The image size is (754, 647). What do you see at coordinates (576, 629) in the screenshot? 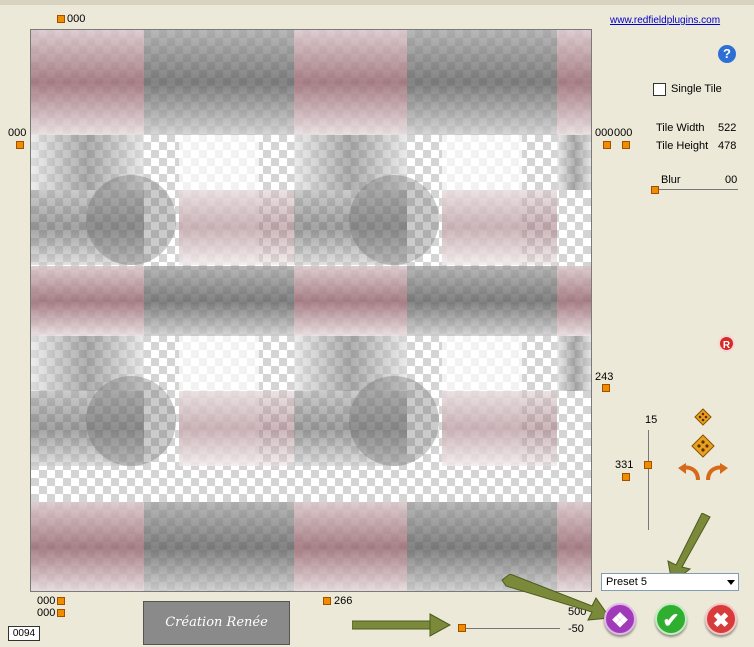
I see `bottom-slider-value: -50` at bounding box center [576, 629].